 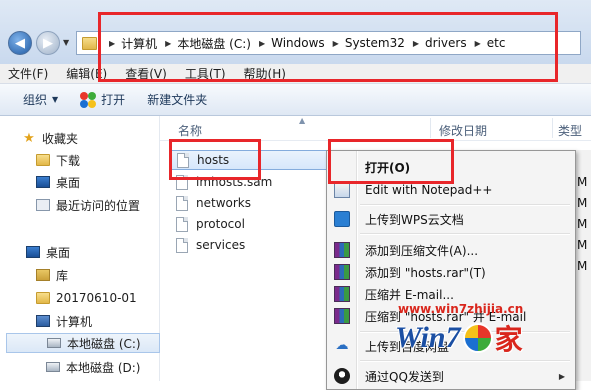 What do you see at coordinates (129, 43) in the screenshot?
I see `breadcrumb-computer: ▶ 计算机` at bounding box center [129, 43].